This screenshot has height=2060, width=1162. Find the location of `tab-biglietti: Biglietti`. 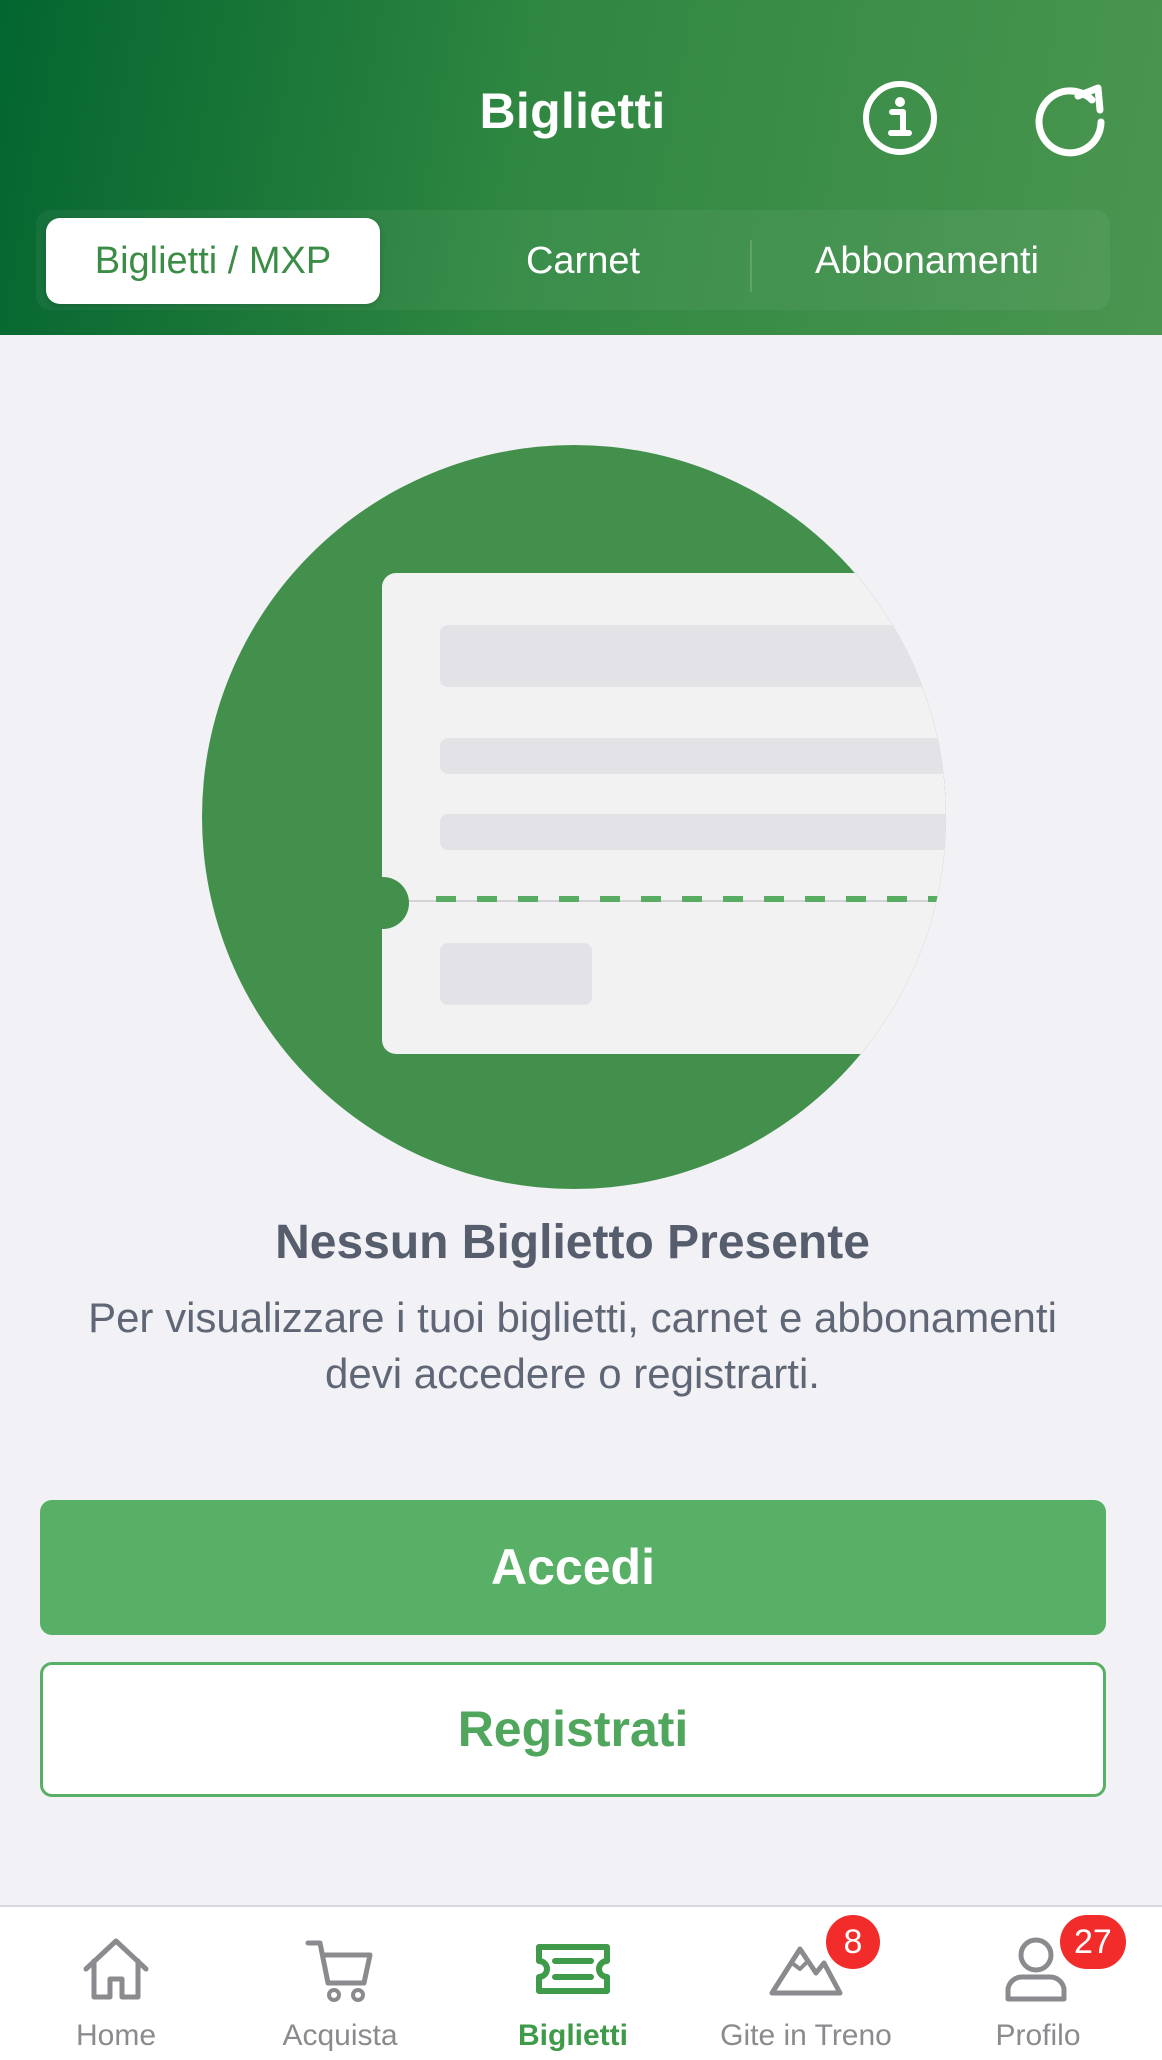

tab-biglietti: Biglietti is located at coordinates (573, 1983).